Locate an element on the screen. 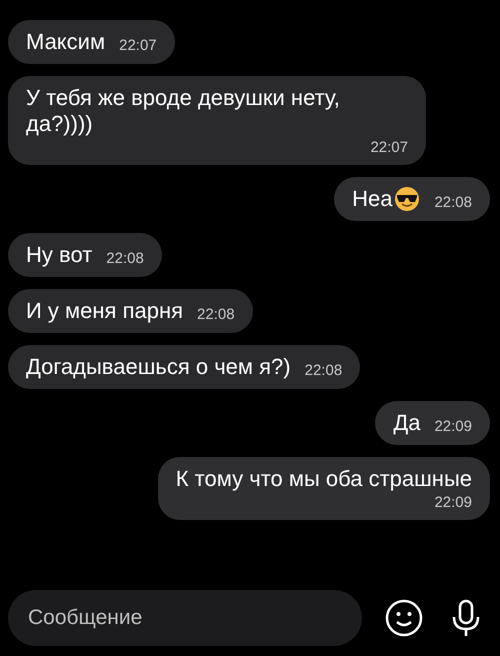  message-text: И у меня парня is located at coordinates (105, 311).